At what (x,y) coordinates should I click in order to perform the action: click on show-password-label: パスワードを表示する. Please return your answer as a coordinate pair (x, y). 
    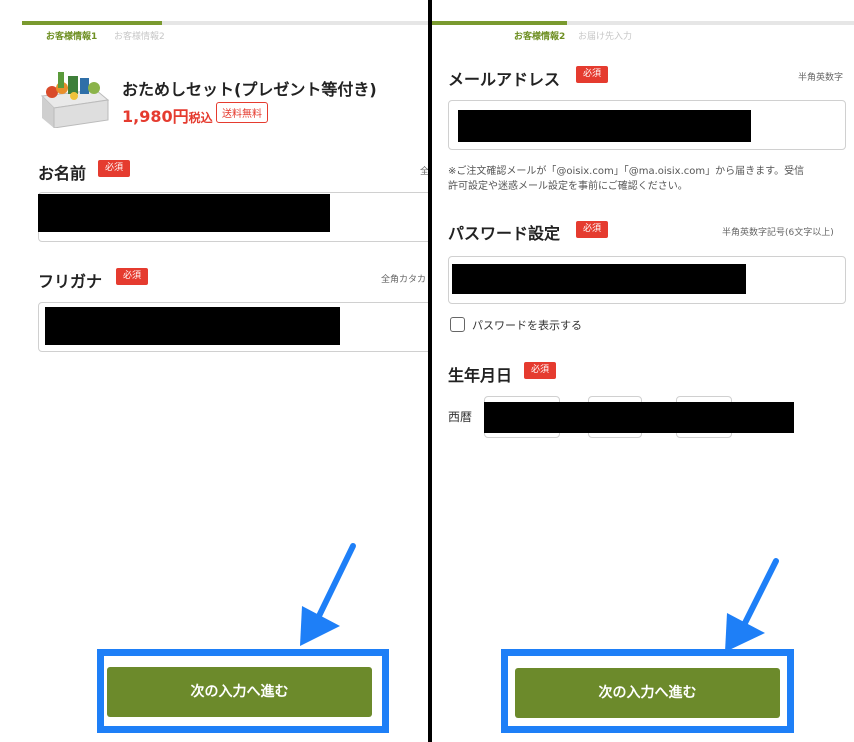
    Looking at the image, I should click on (527, 325).